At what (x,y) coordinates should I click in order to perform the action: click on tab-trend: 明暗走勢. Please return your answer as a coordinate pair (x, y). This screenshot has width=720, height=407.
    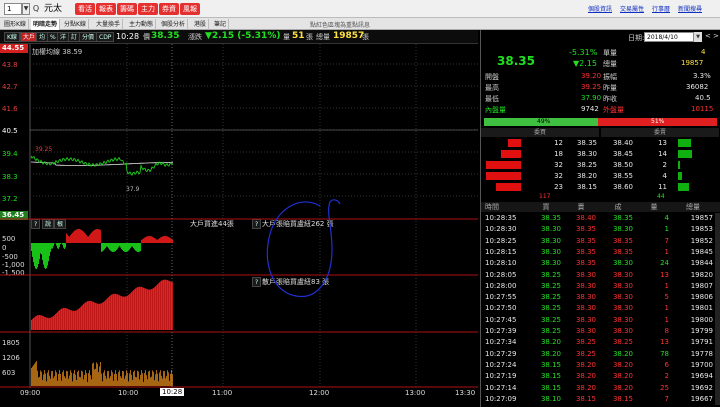
    Looking at the image, I should click on (46, 24).